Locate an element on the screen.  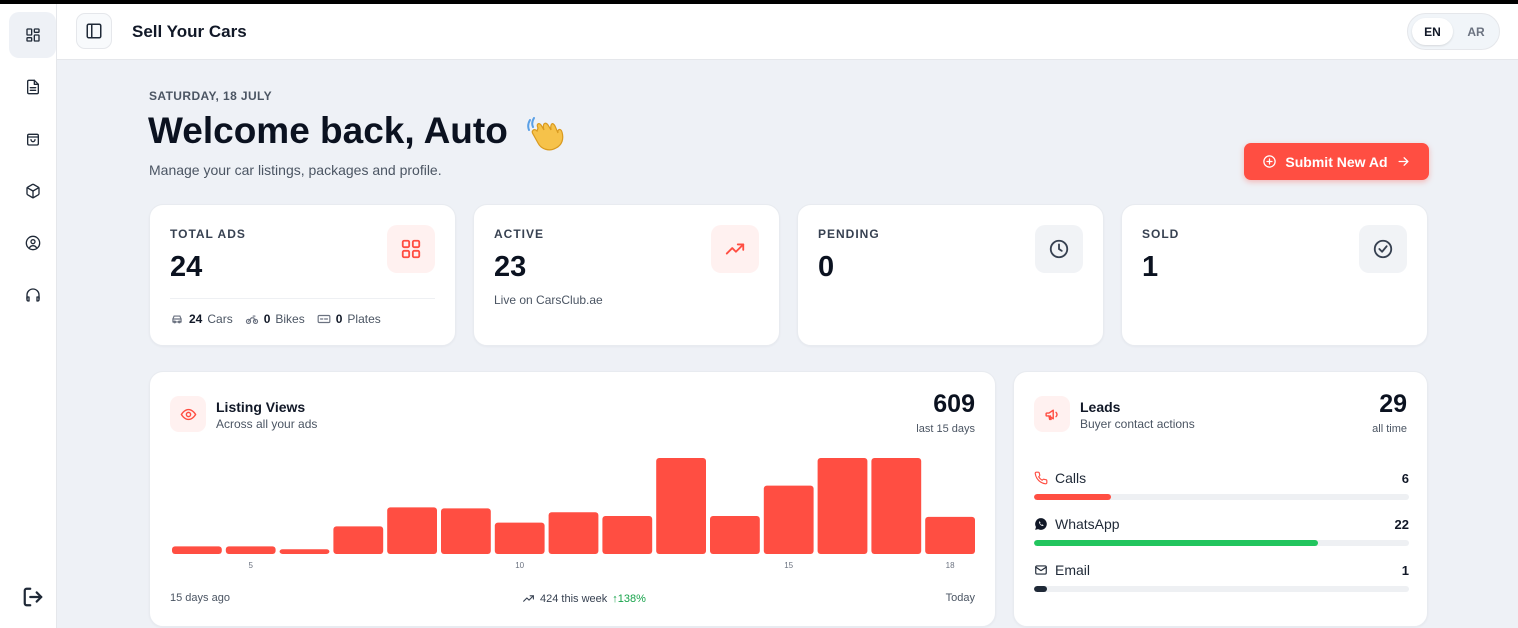
language-en-button: EN is located at coordinates (1432, 31).